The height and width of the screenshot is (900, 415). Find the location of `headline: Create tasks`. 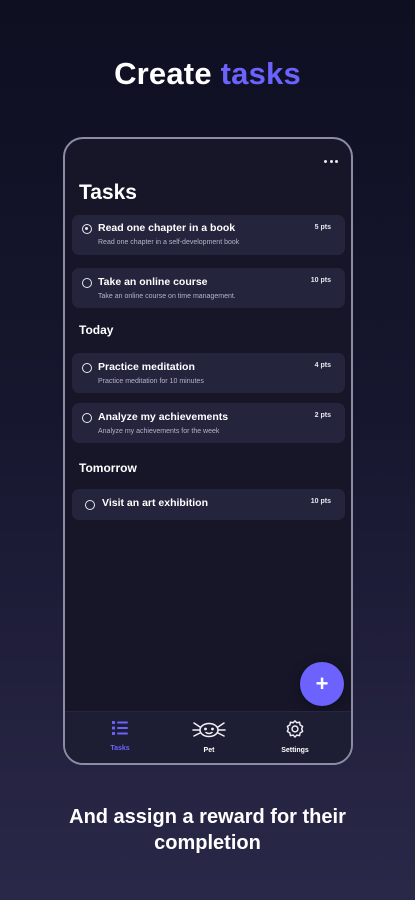

headline: Create tasks is located at coordinates (207, 74).